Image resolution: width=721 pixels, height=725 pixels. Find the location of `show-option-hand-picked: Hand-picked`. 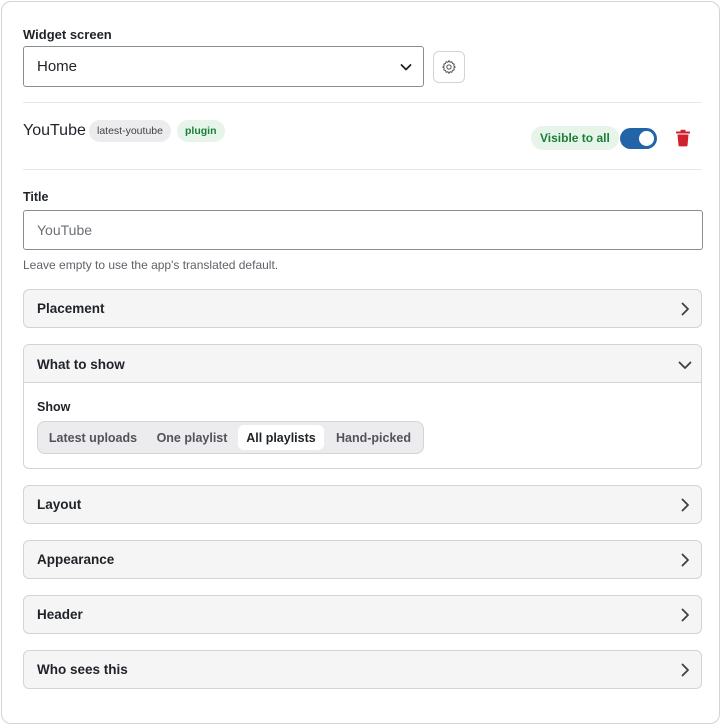

show-option-hand-picked: Hand-picked is located at coordinates (373, 437).